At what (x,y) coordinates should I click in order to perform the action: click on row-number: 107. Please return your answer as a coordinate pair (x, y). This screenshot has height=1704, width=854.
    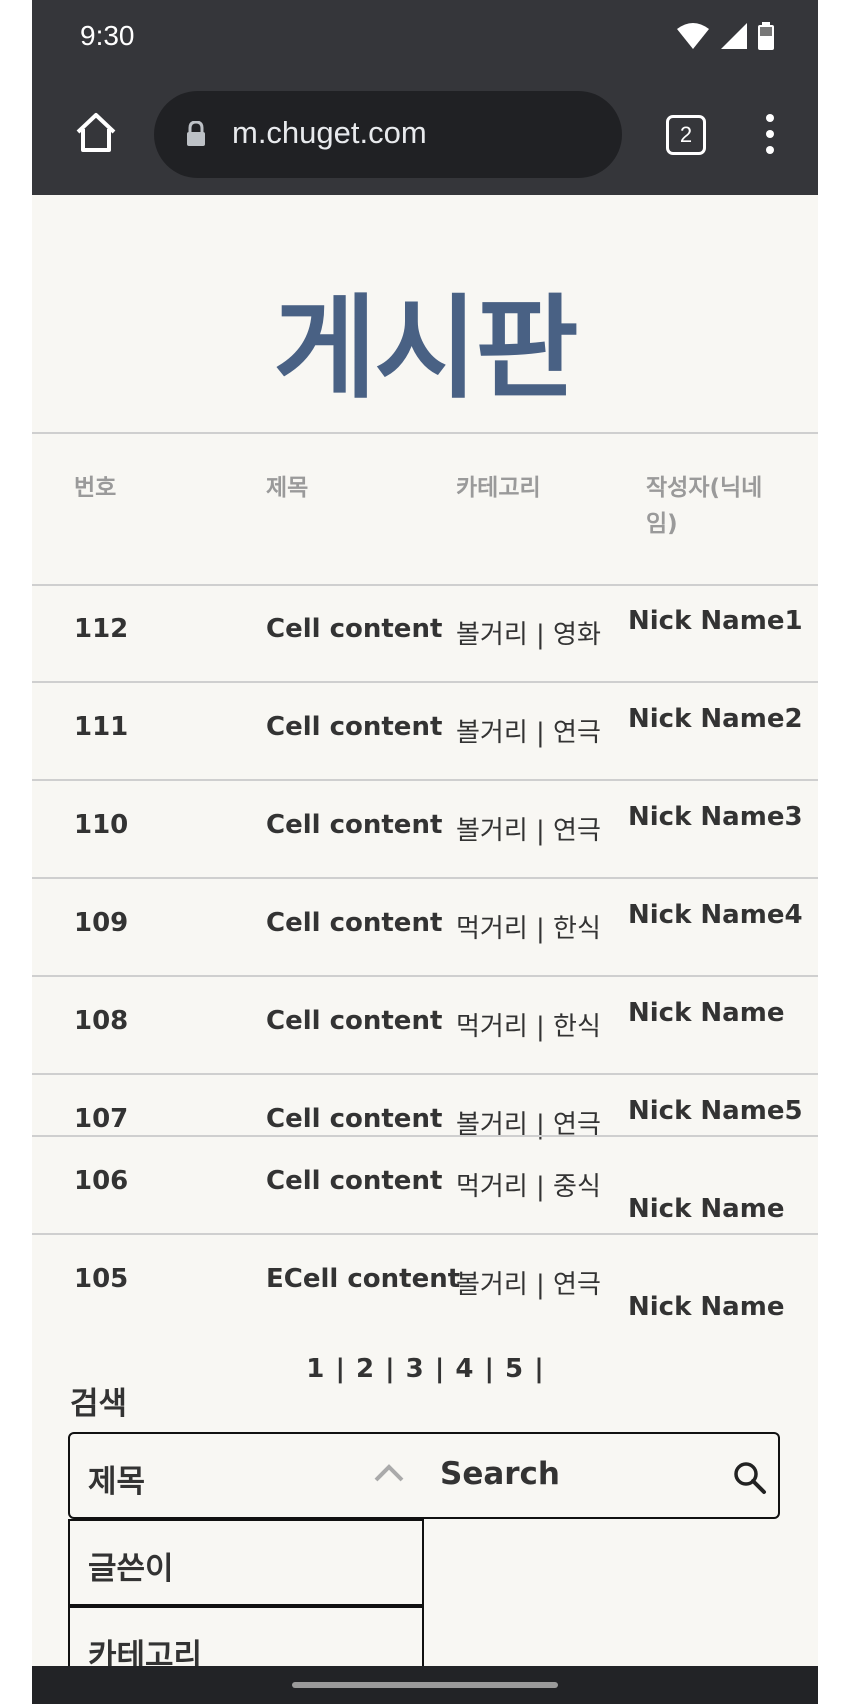
    Looking at the image, I should click on (101, 1119).